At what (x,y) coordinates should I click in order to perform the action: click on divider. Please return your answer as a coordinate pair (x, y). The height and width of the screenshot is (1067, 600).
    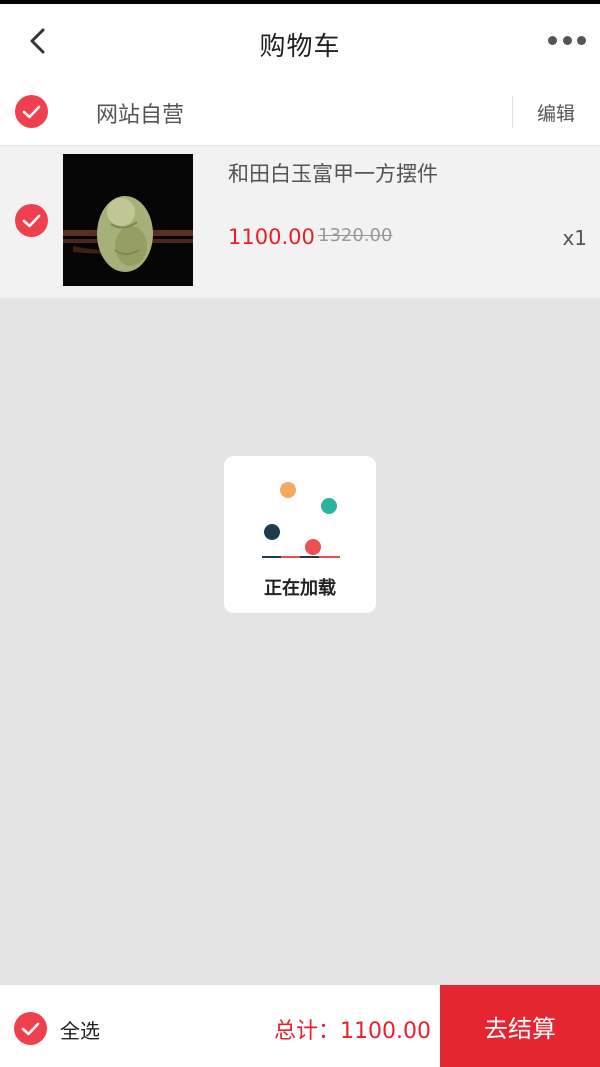
    Looking at the image, I should click on (512, 112).